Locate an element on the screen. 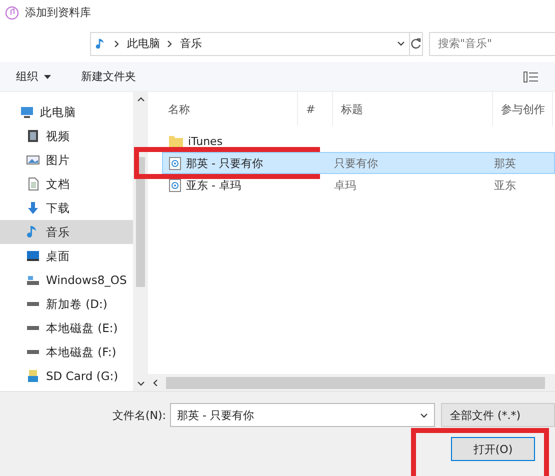  sidebar-item: 本地磁盘 (F:) is located at coordinates (67, 352).